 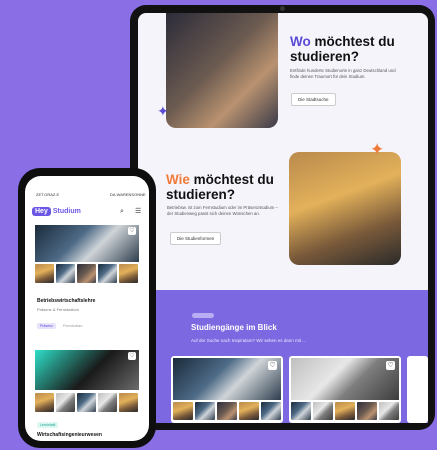 What do you see at coordinates (66, 301) in the screenshot?
I see `program-title: Betriebswirtschaftslehre` at bounding box center [66, 301].